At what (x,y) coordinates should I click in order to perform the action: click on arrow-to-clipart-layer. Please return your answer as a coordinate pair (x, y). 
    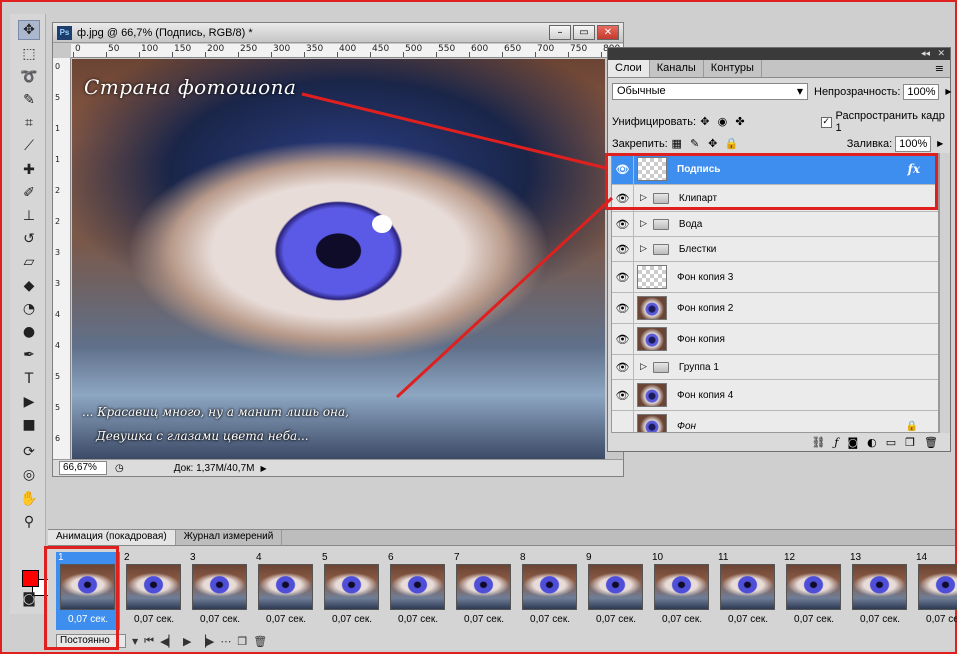
    Looking at the image, I should click on (504, 297).